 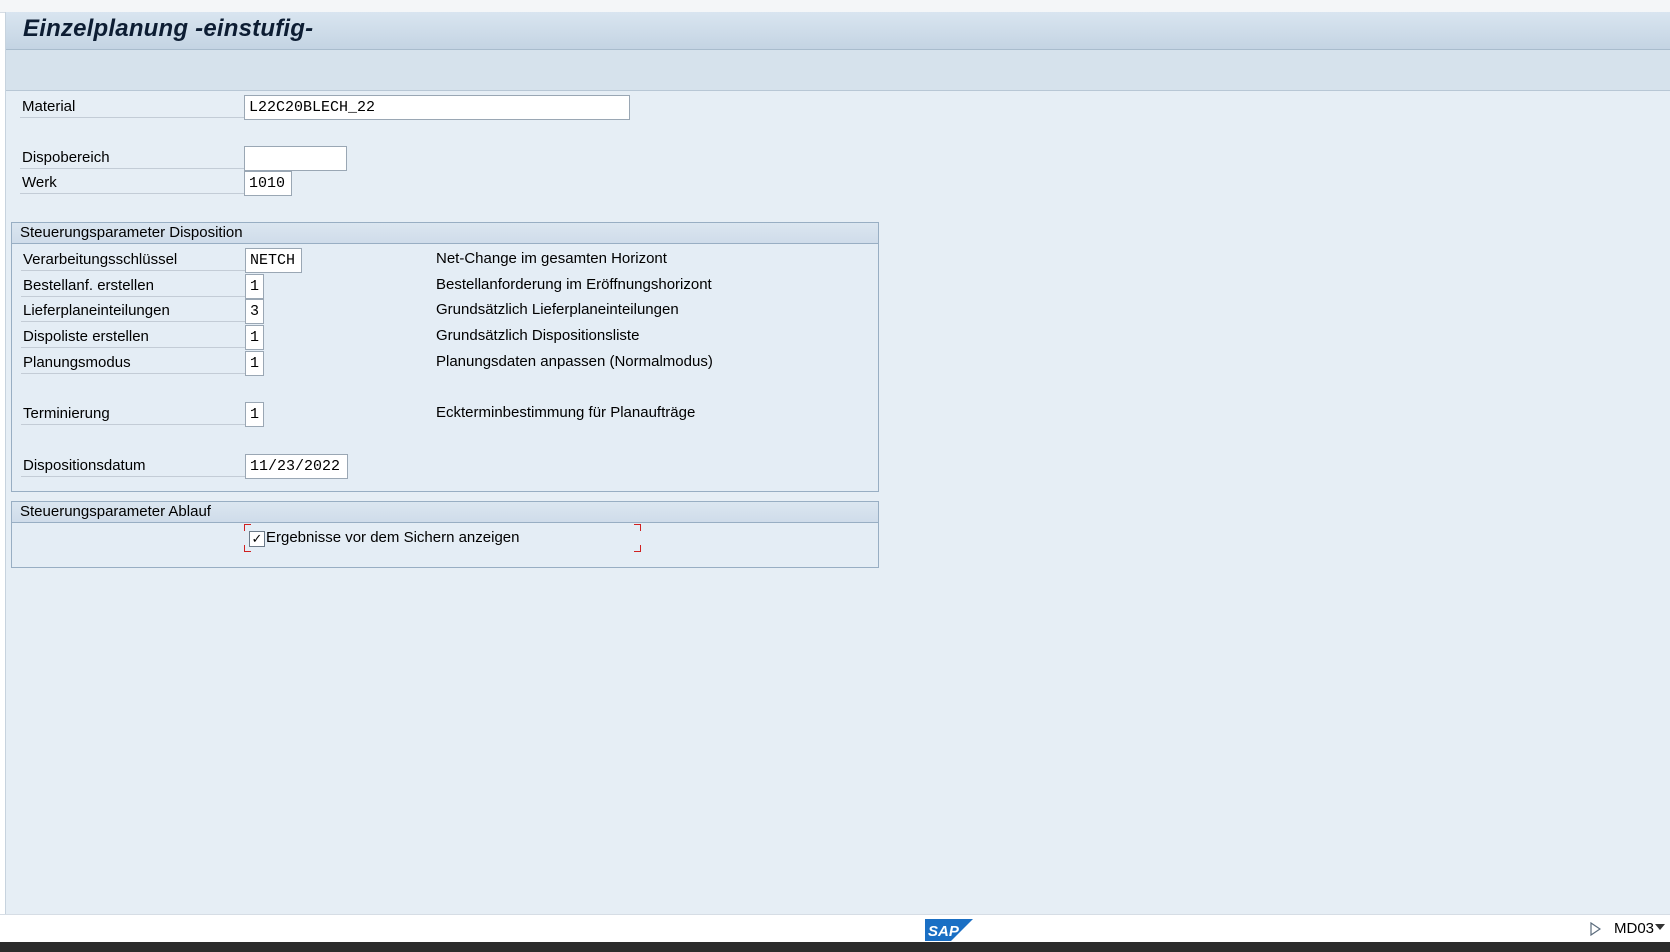 I want to click on focus-corner-br, so click(x=637, y=548).